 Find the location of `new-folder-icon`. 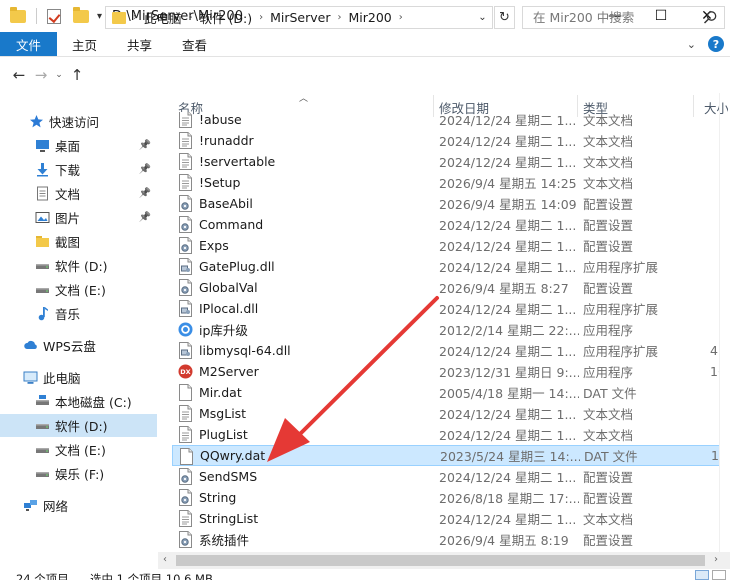

new-folder-icon is located at coordinates (81, 15).